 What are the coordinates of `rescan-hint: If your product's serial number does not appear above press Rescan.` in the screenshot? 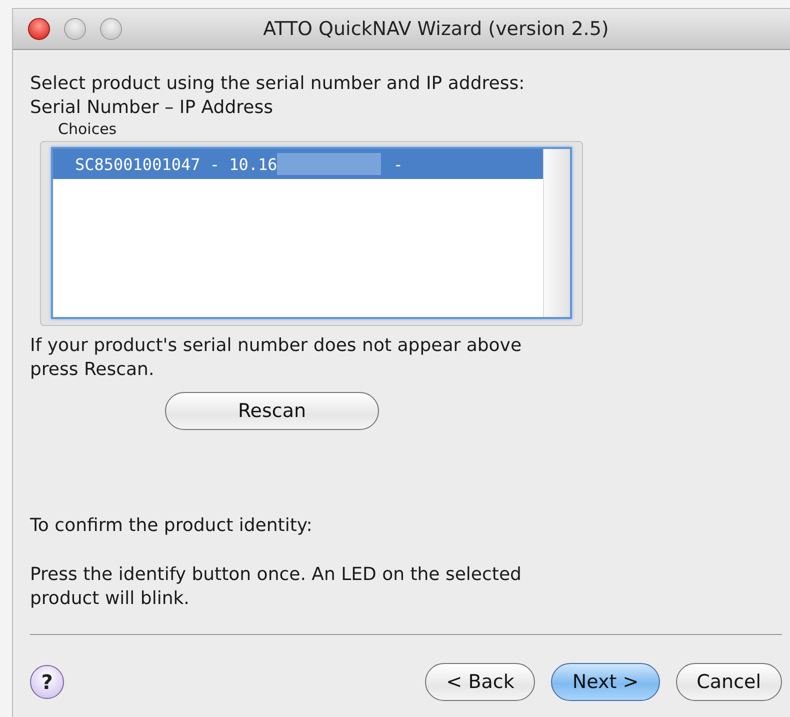 It's located at (276, 358).